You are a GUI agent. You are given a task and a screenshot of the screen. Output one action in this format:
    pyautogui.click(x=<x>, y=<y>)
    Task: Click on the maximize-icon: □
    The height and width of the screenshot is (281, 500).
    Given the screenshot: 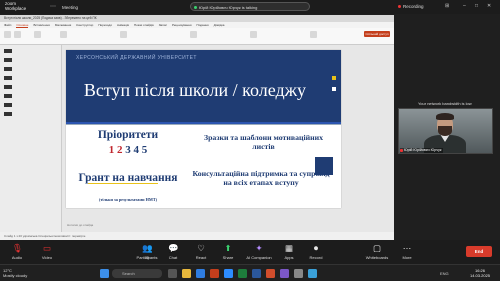 What is the action you would take?
    pyautogui.click(x=476, y=6)
    